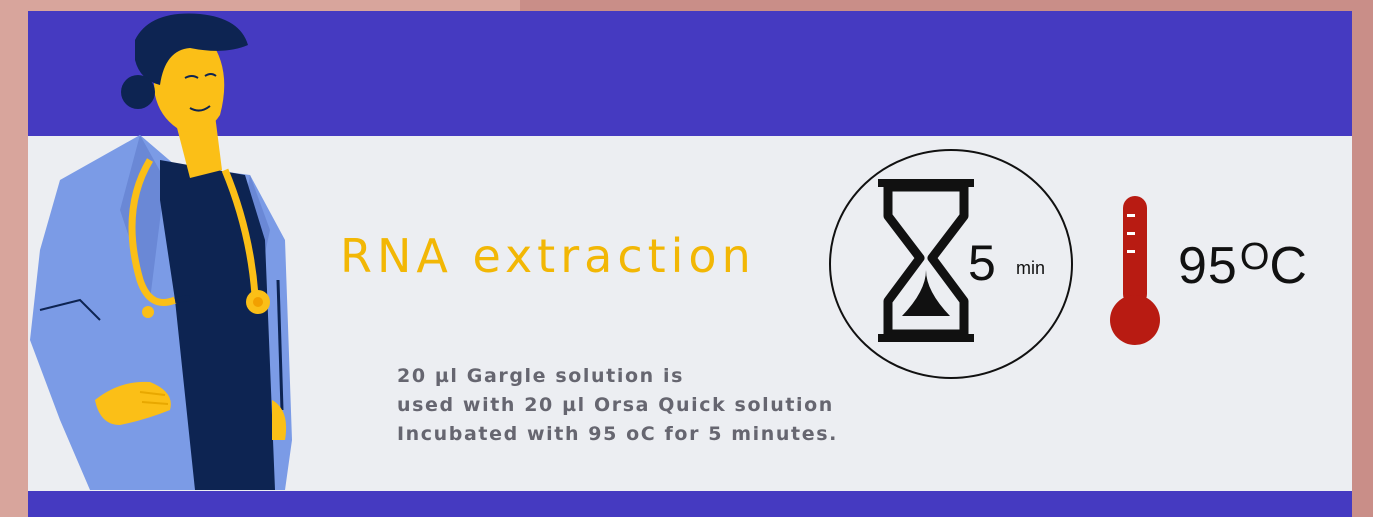 This screenshot has height=517, width=1373. What do you see at coordinates (1288, 266) in the screenshot?
I see `temperature-unit: C` at bounding box center [1288, 266].